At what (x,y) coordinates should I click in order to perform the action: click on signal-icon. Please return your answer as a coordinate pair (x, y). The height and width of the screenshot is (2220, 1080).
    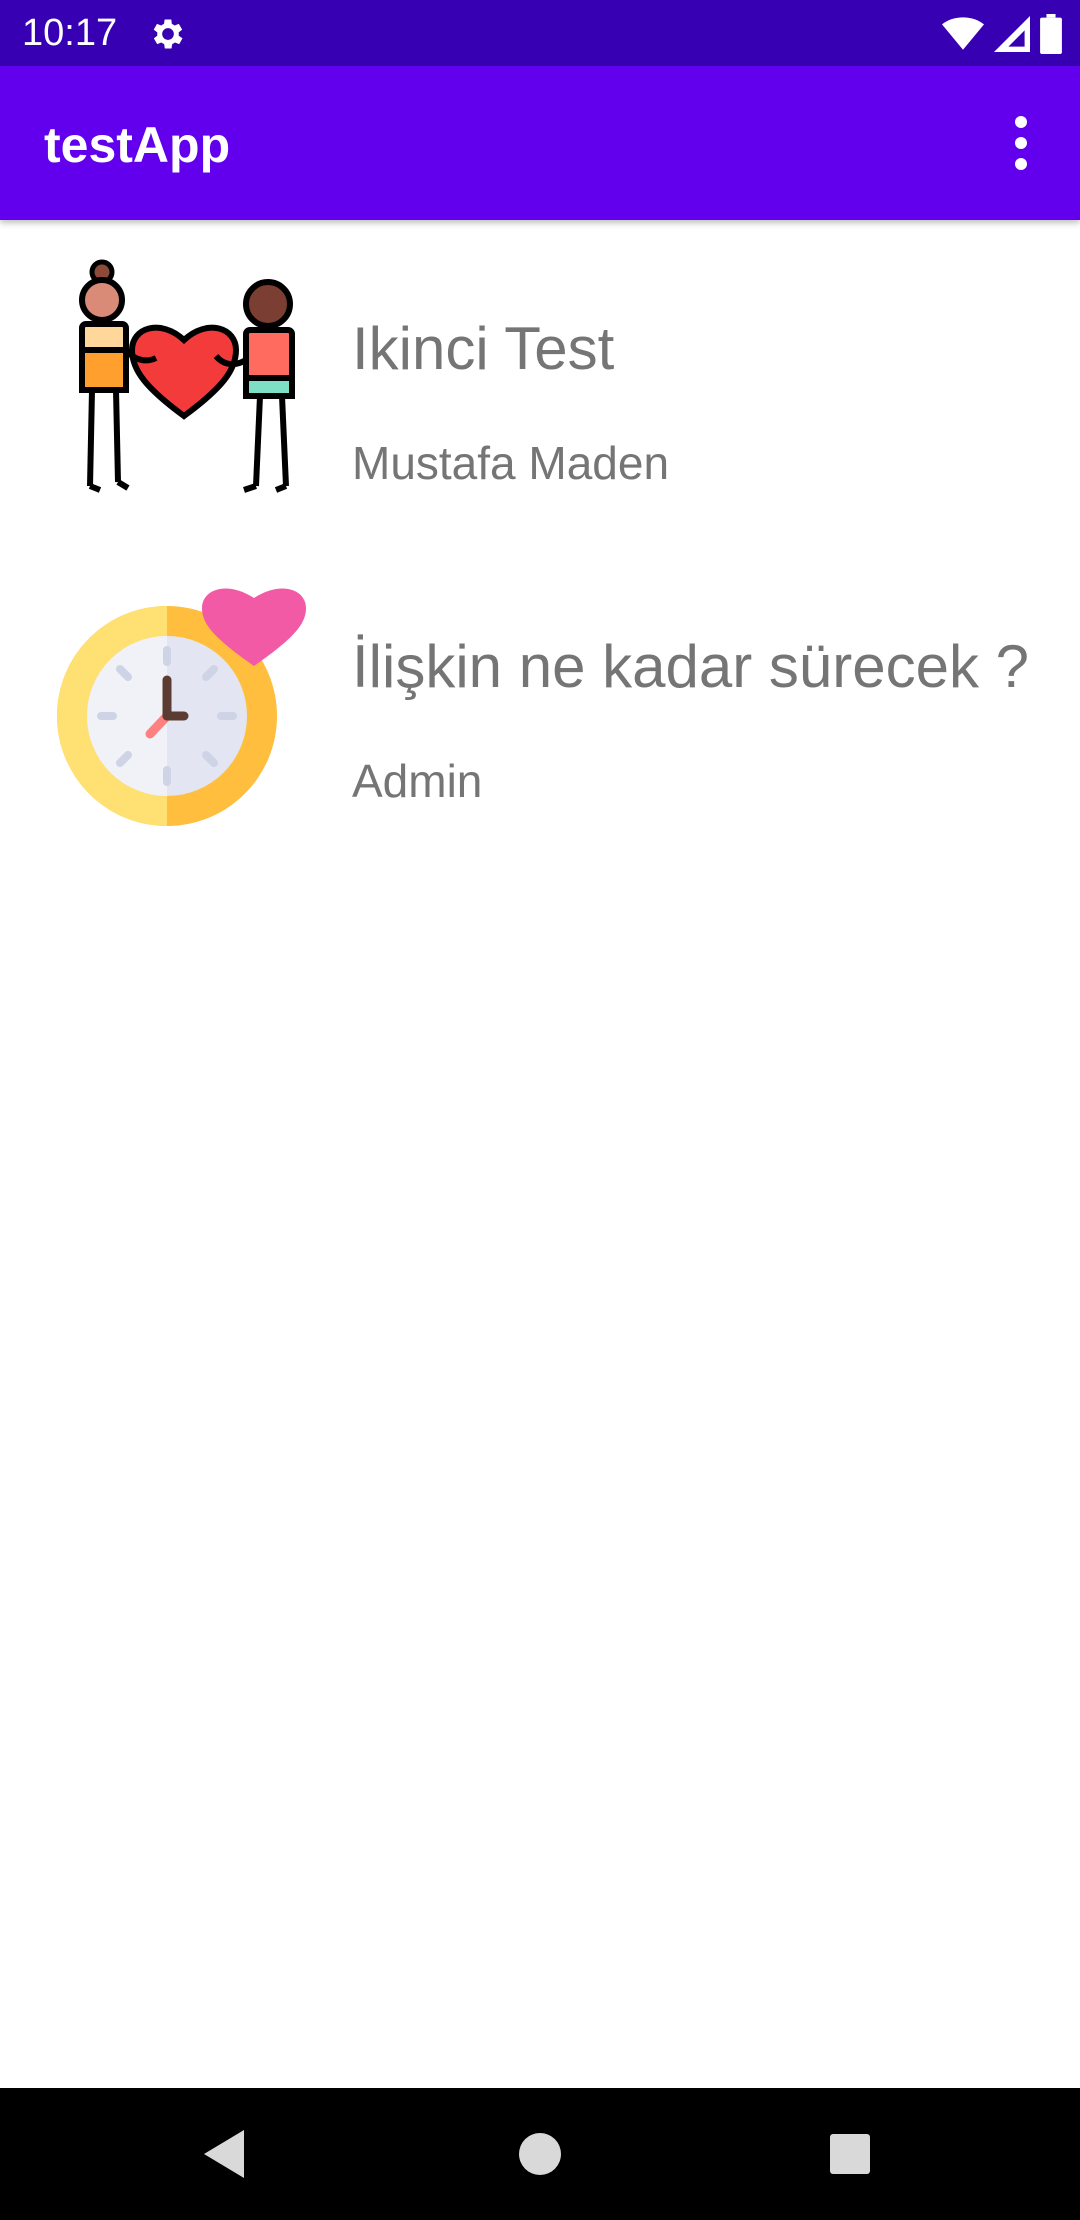
    Looking at the image, I should click on (1012, 34).